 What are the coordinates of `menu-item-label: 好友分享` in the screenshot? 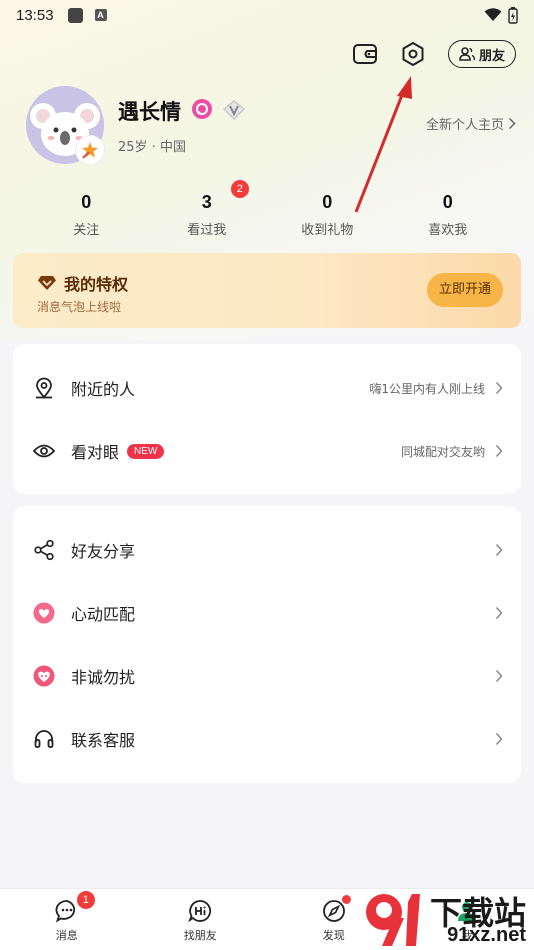 It's located at (103, 551).